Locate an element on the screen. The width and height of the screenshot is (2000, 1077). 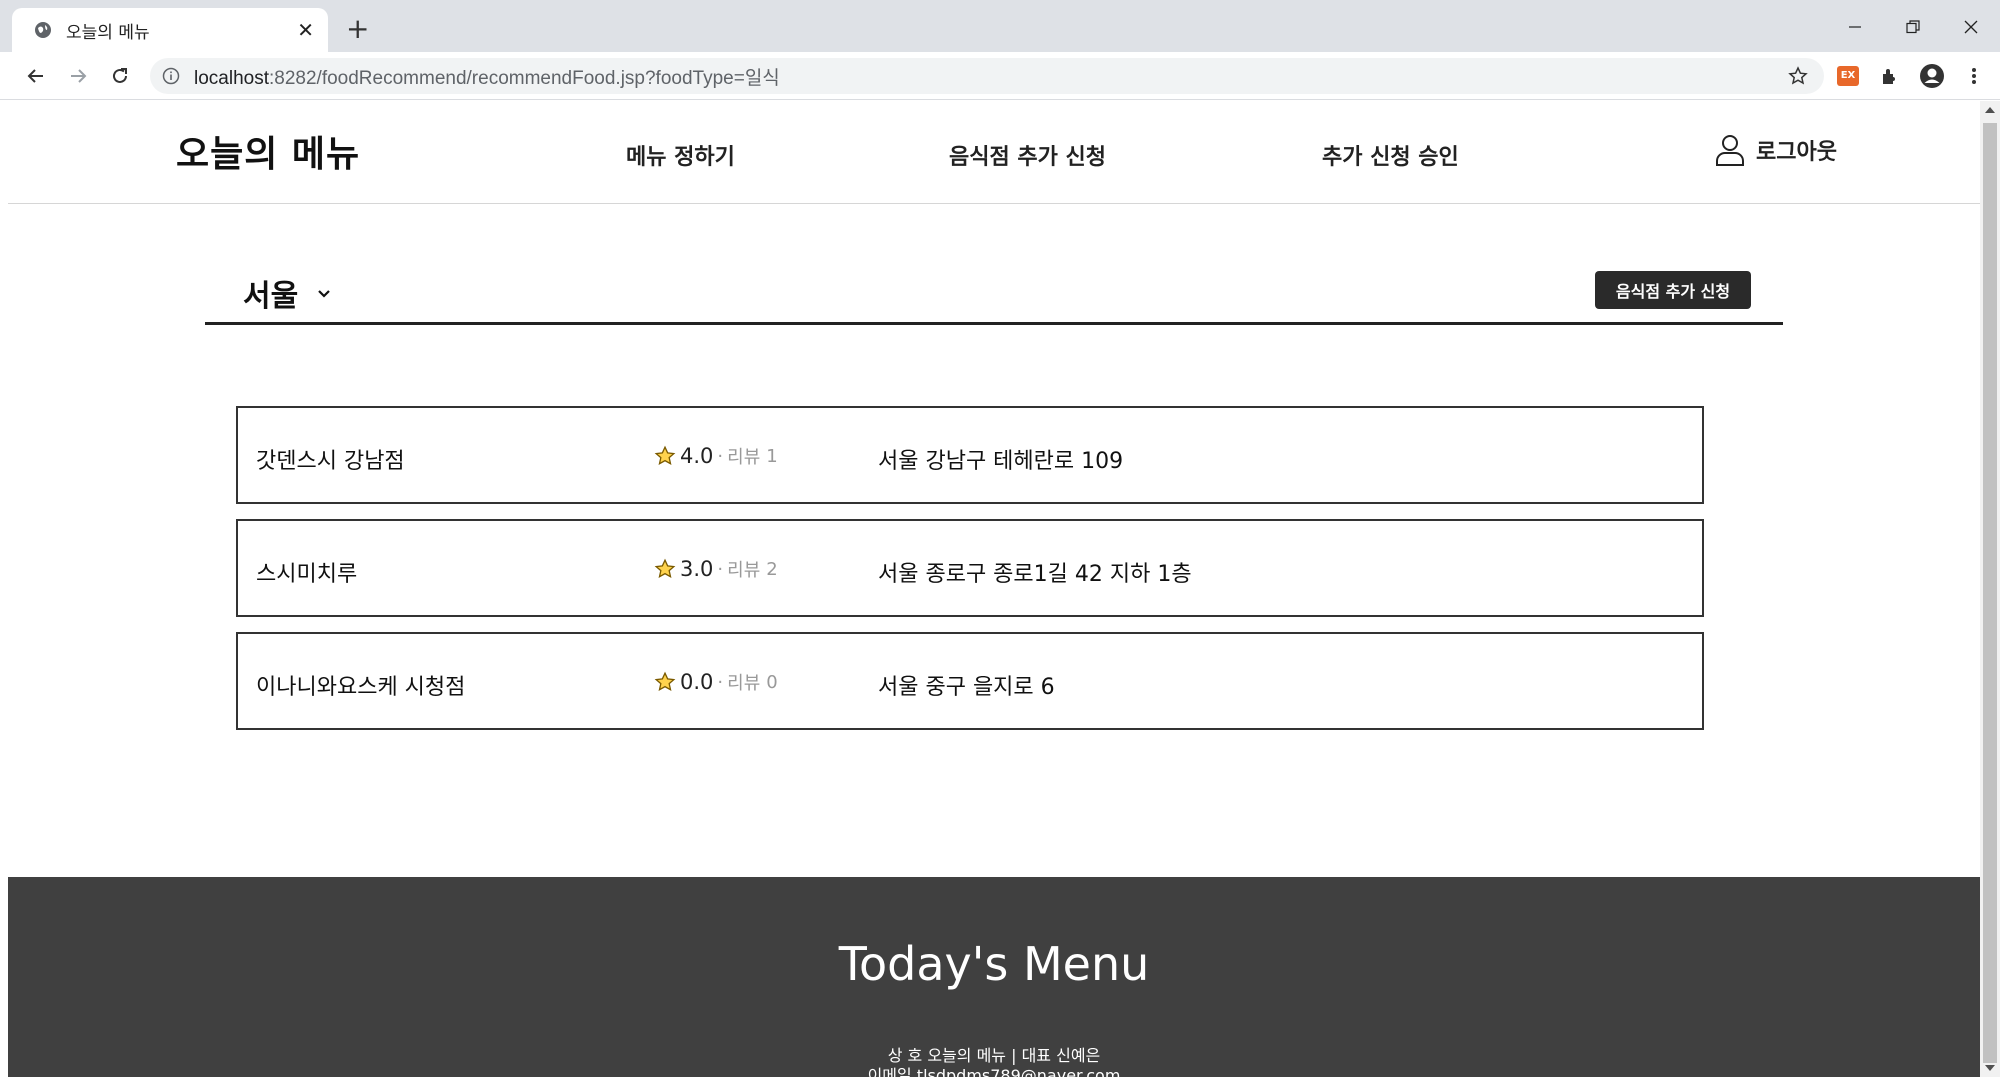
nav-restaurant-request: 음식점 추가 신청 is located at coordinates (1027, 155).